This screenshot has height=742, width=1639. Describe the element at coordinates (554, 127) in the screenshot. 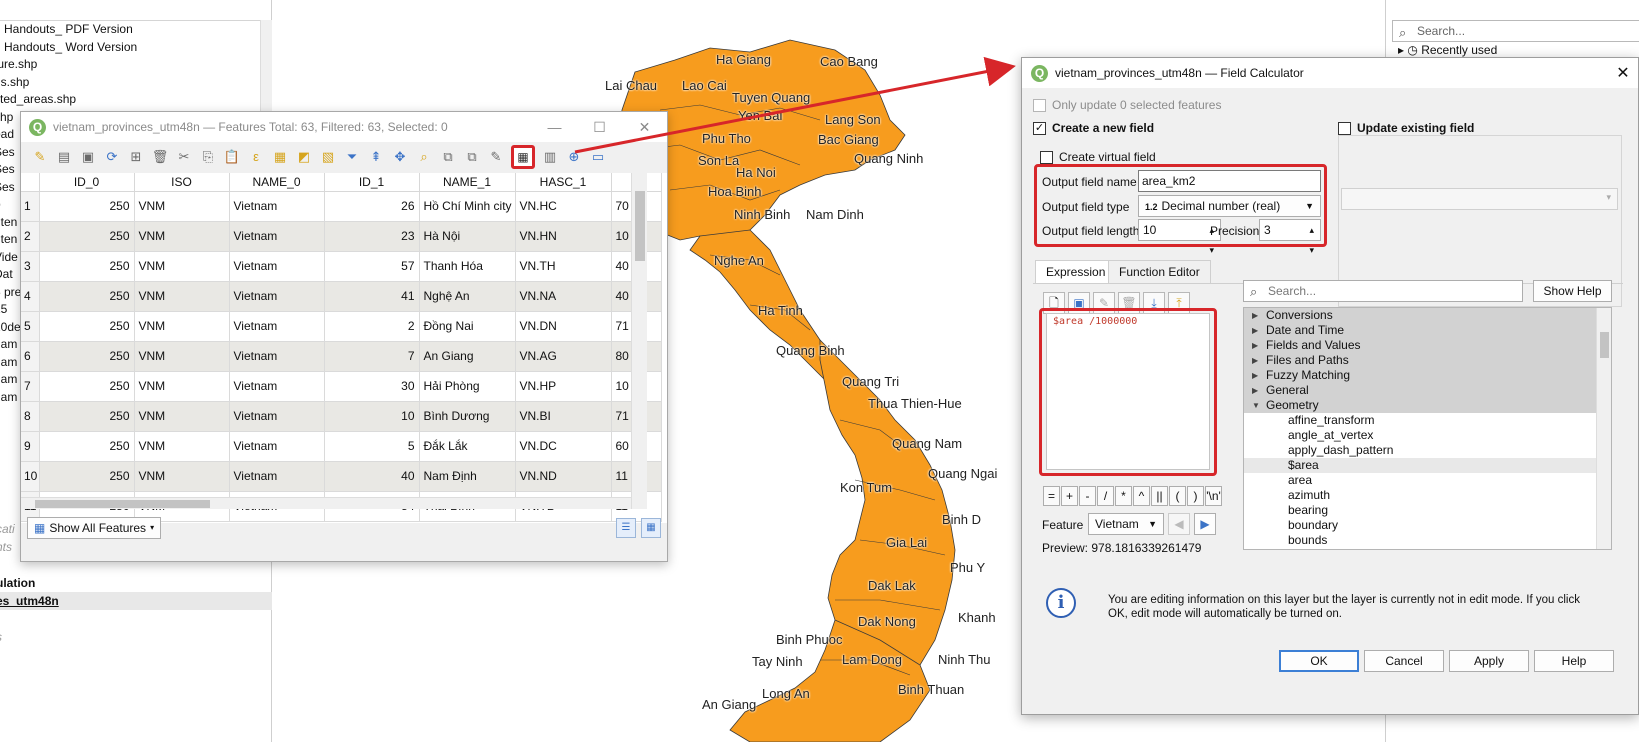

I see `minimize-button: —` at that location.